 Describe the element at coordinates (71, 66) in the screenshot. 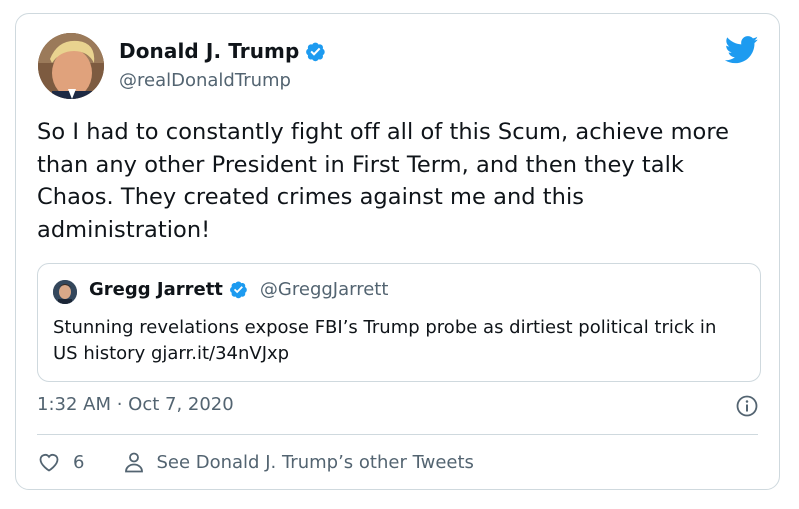

I see `author-avatar` at that location.